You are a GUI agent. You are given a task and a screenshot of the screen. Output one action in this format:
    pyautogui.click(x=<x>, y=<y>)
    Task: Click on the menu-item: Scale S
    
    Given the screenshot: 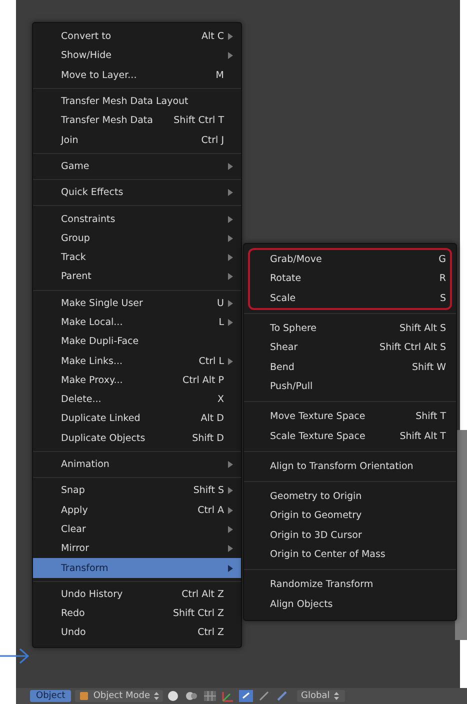 What is the action you would take?
    pyautogui.click(x=350, y=298)
    